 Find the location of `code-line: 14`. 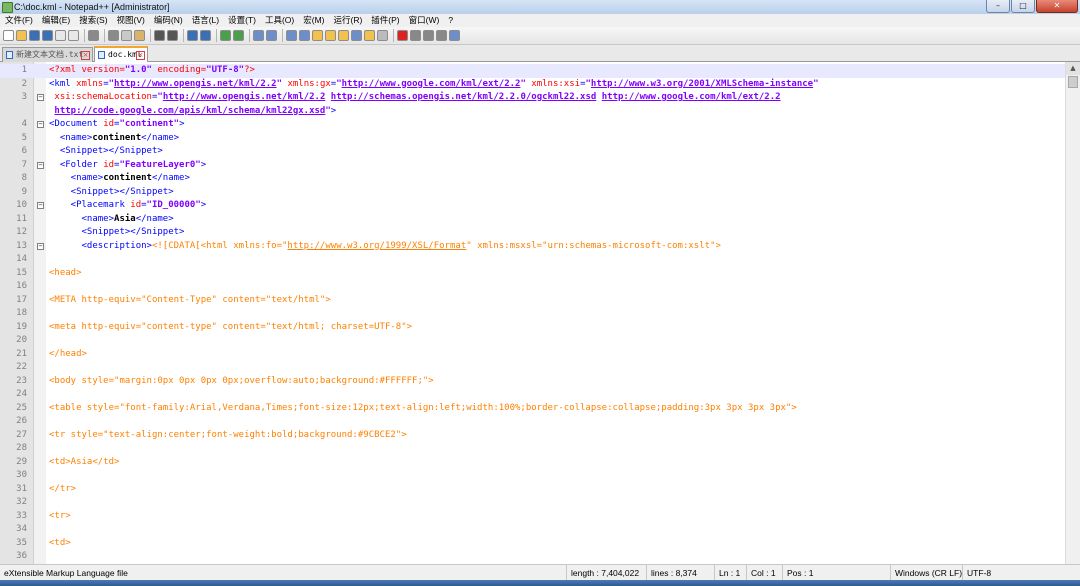

code-line: 14 is located at coordinates (533, 260).